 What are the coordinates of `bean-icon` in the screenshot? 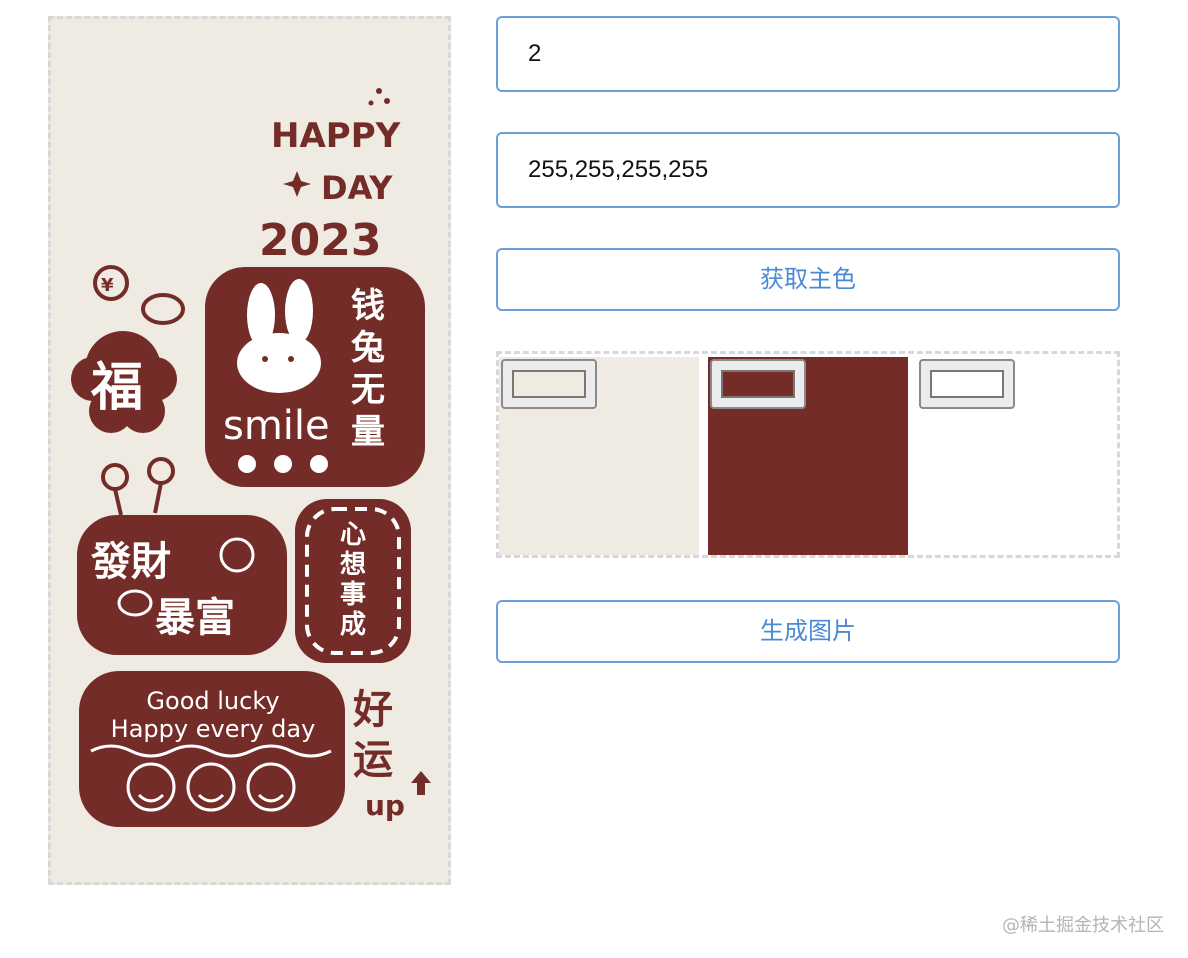 It's located at (163, 309).